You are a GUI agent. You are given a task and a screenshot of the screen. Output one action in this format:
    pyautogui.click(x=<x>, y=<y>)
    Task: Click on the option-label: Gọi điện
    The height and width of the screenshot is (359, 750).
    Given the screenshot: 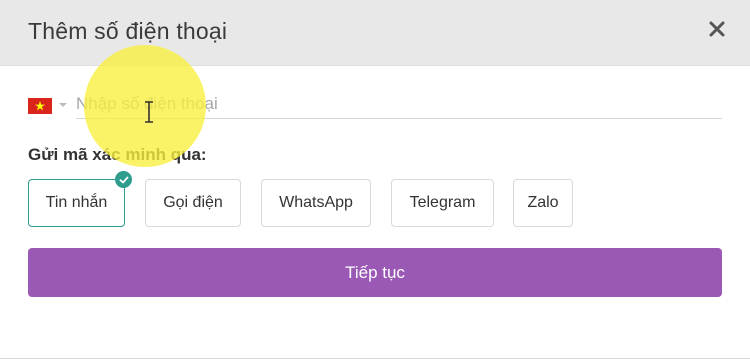 What is the action you would take?
    pyautogui.click(x=193, y=202)
    